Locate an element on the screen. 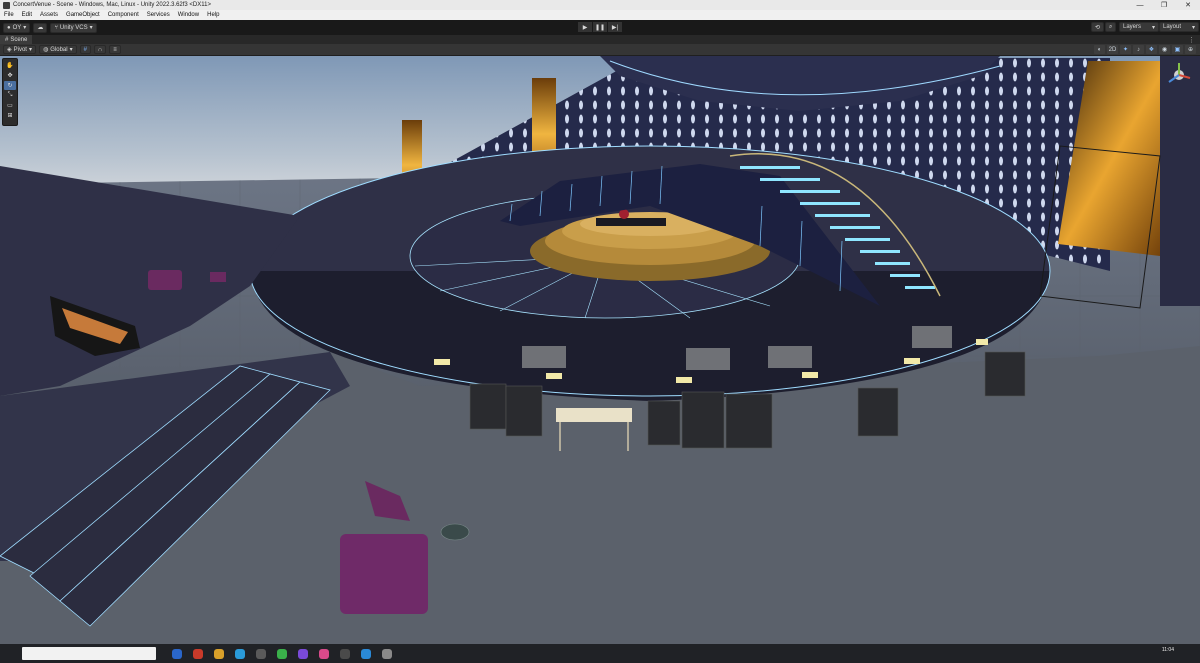 The width and height of the screenshot is (1200, 663). pause-icon: ❚❚ is located at coordinates (600, 27).